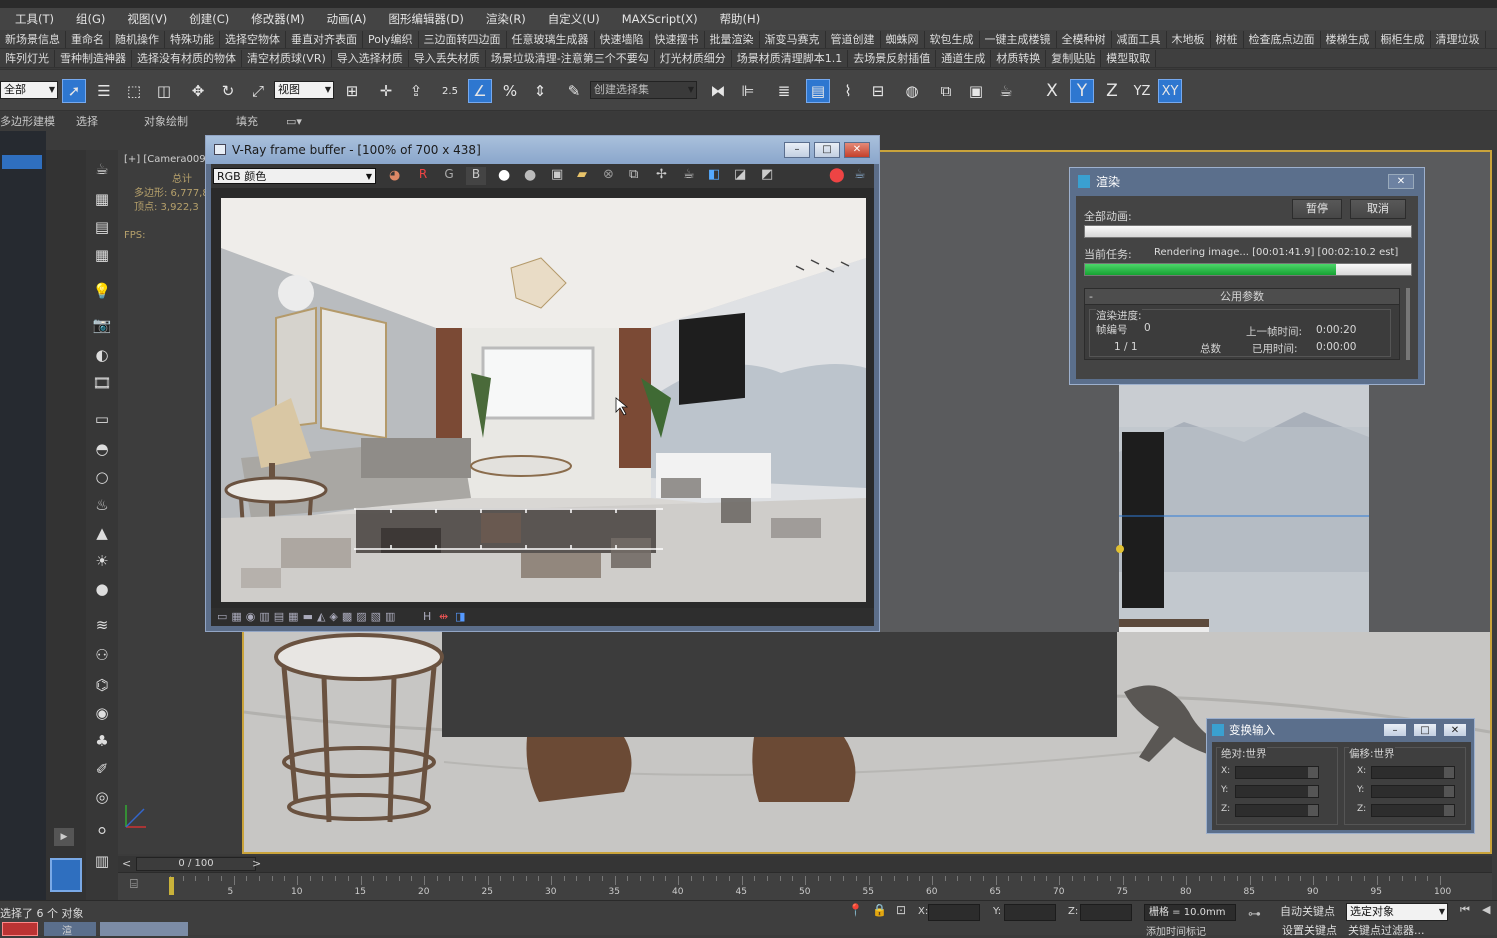 Image resolution: width=1497 pixels, height=938 pixels. What do you see at coordinates (827, 150) in the screenshot?
I see `maximize-button: □` at bounding box center [827, 150].